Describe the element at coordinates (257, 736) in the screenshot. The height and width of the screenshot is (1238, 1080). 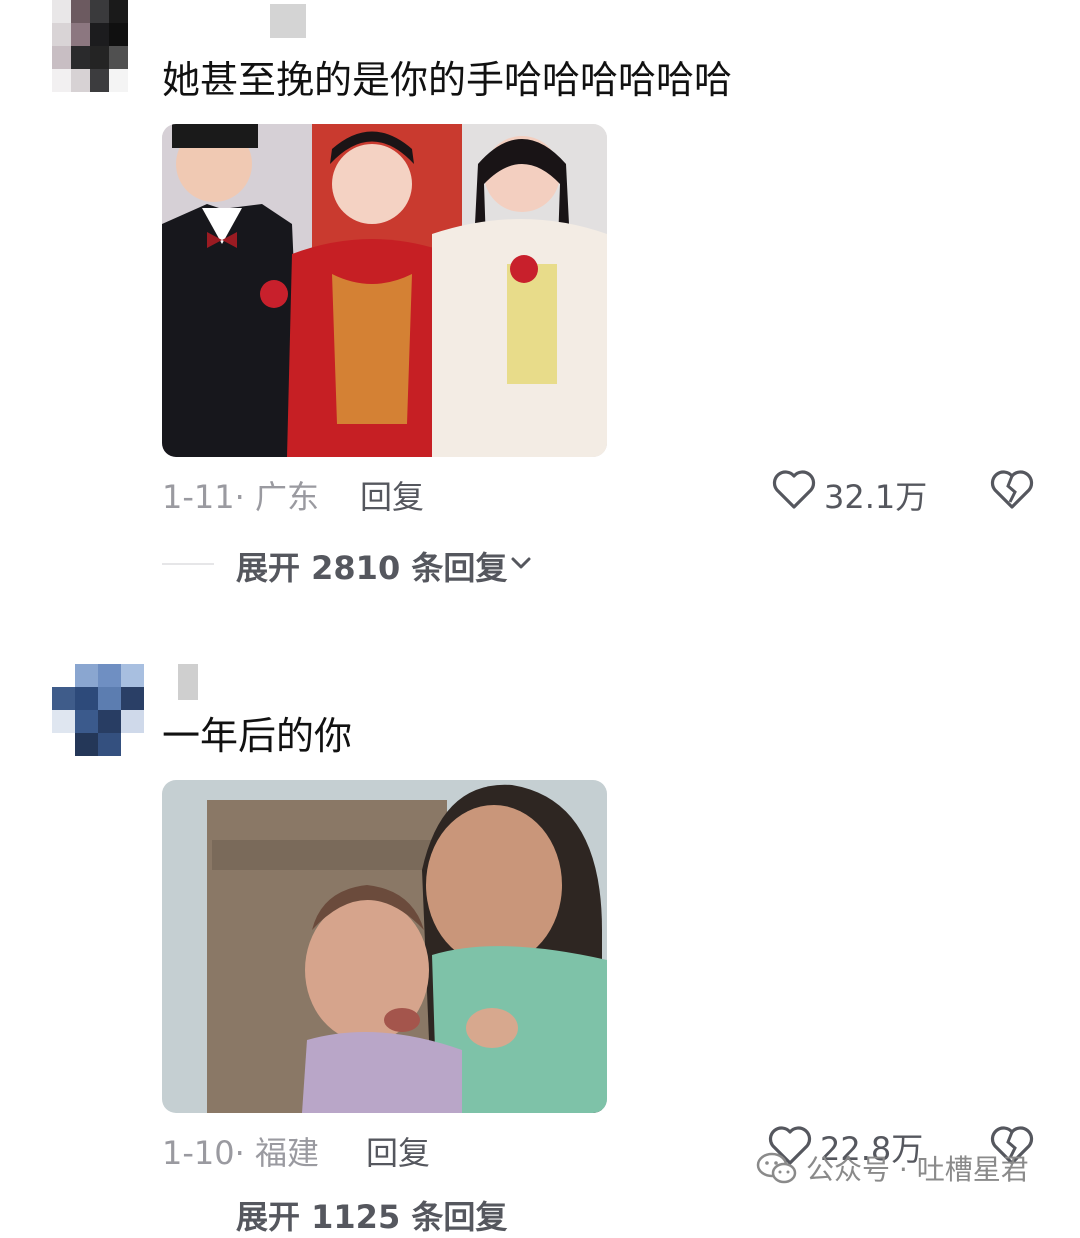
I see `comment-text: 一年后的你` at that location.